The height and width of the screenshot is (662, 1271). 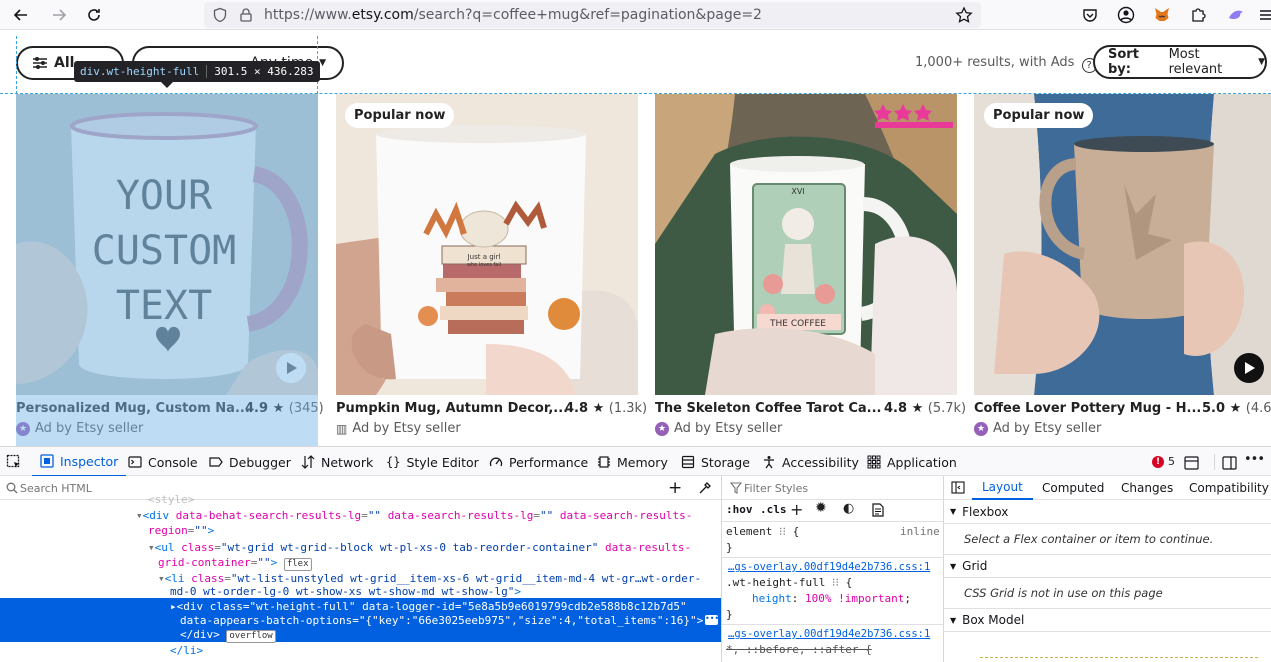 What do you see at coordinates (964, 15) in the screenshot?
I see `bookmark-star-icon` at bounding box center [964, 15].